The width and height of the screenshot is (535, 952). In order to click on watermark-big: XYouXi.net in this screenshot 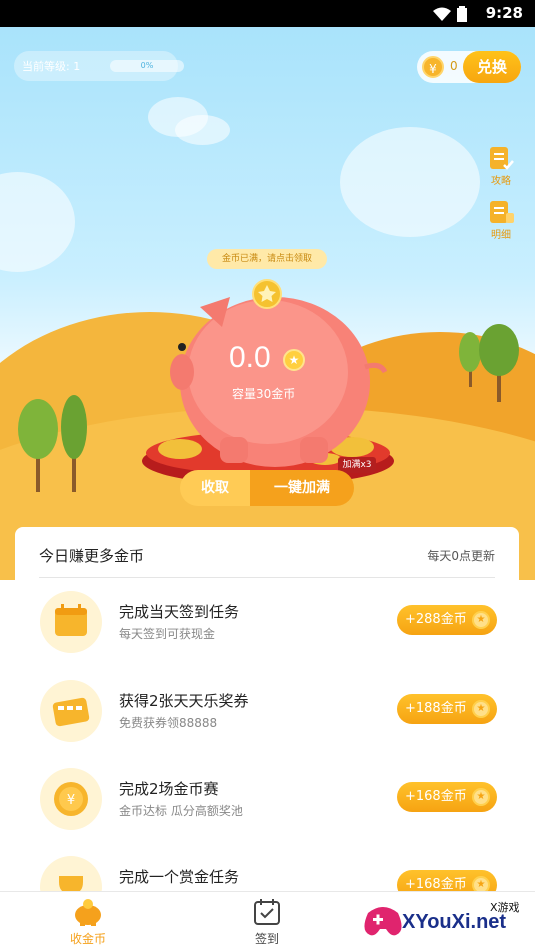, I will do `click(454, 922)`.